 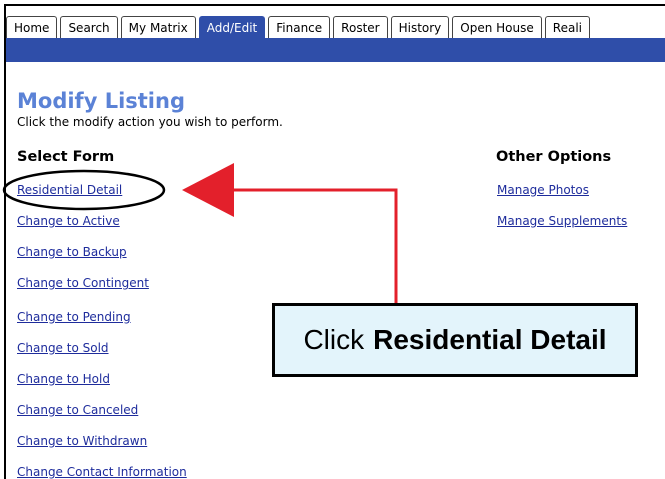 What do you see at coordinates (567, 27) in the screenshot?
I see `tab-reali: Reali` at bounding box center [567, 27].